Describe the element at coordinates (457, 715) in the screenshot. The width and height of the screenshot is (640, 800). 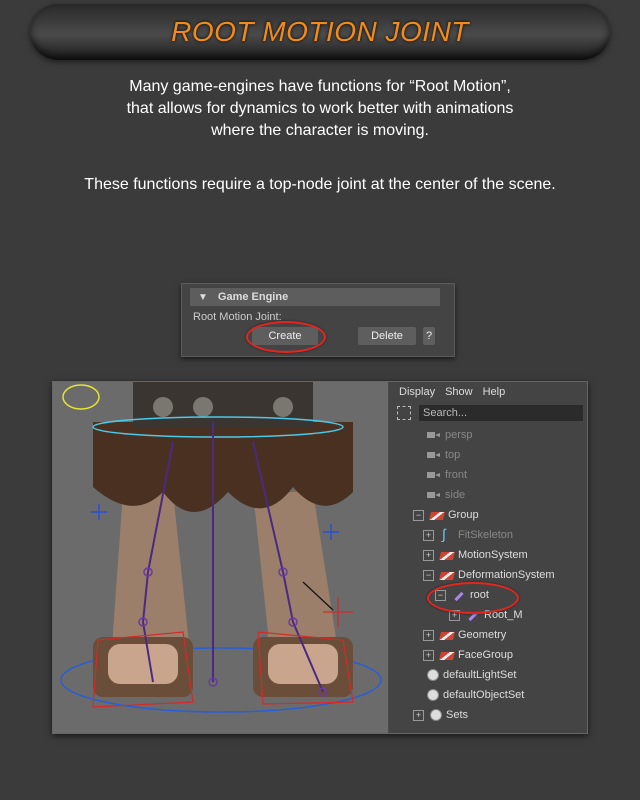
I see `outliner-item-label: Sets` at that location.